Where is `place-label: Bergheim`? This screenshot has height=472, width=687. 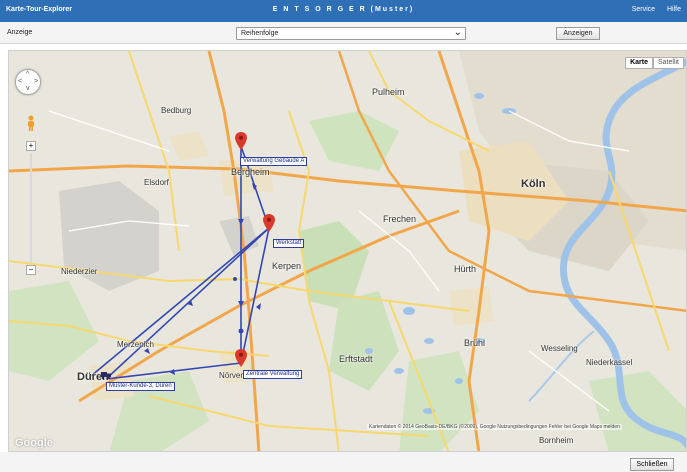
place-label: Bergheim is located at coordinates (250, 172).